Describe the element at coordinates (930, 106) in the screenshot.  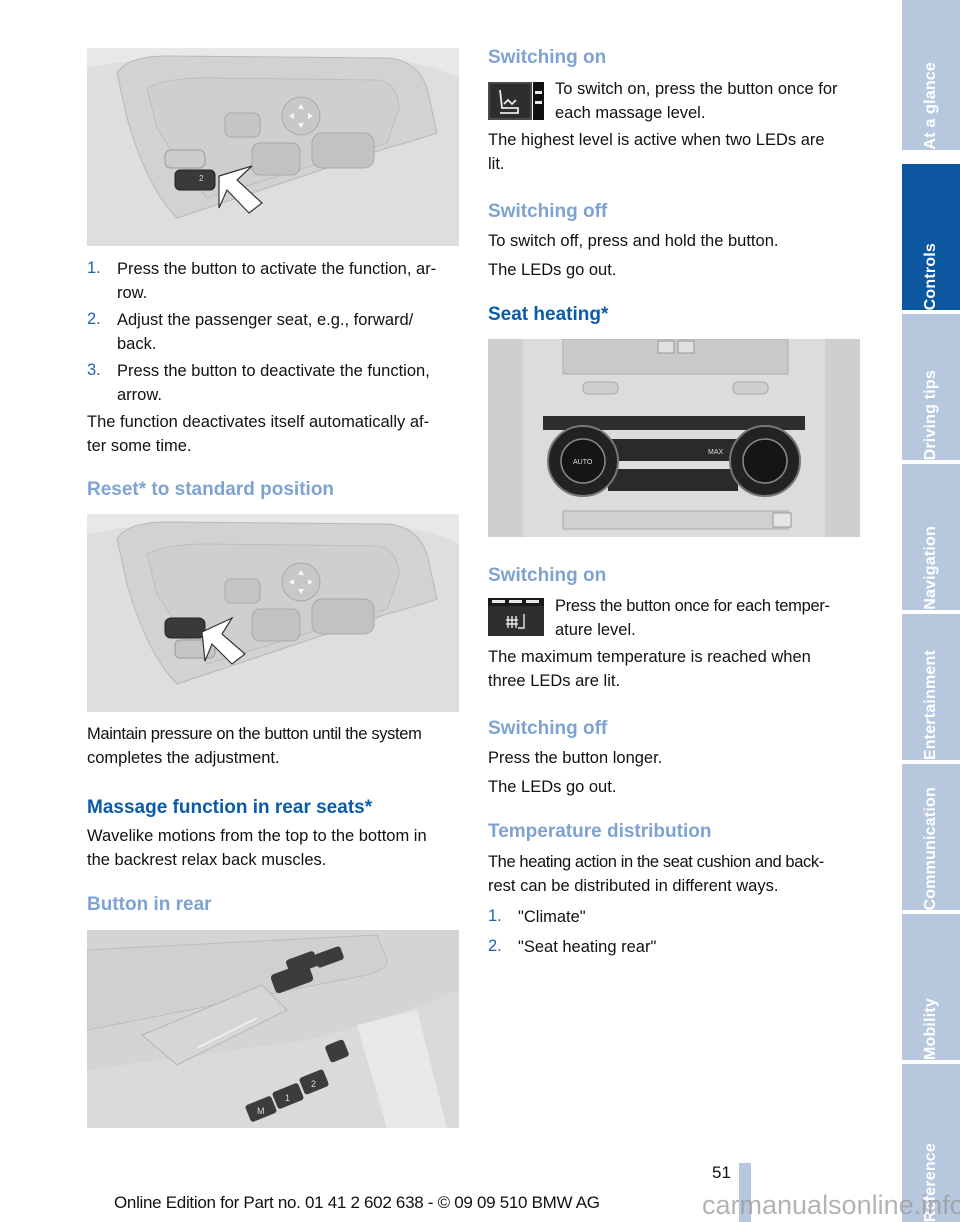
I see `tab-label: At a glance` at that location.